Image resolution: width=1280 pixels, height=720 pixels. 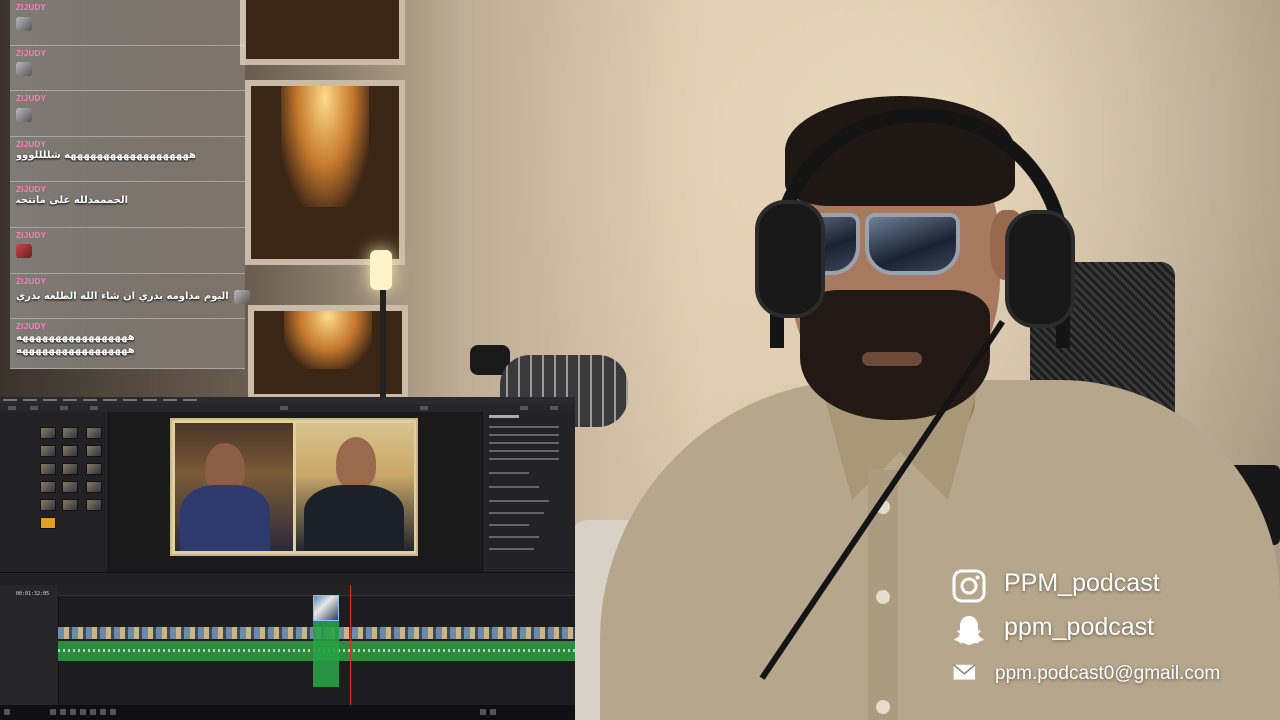 What do you see at coordinates (350, 645) in the screenshot?
I see `playhead` at bounding box center [350, 645].